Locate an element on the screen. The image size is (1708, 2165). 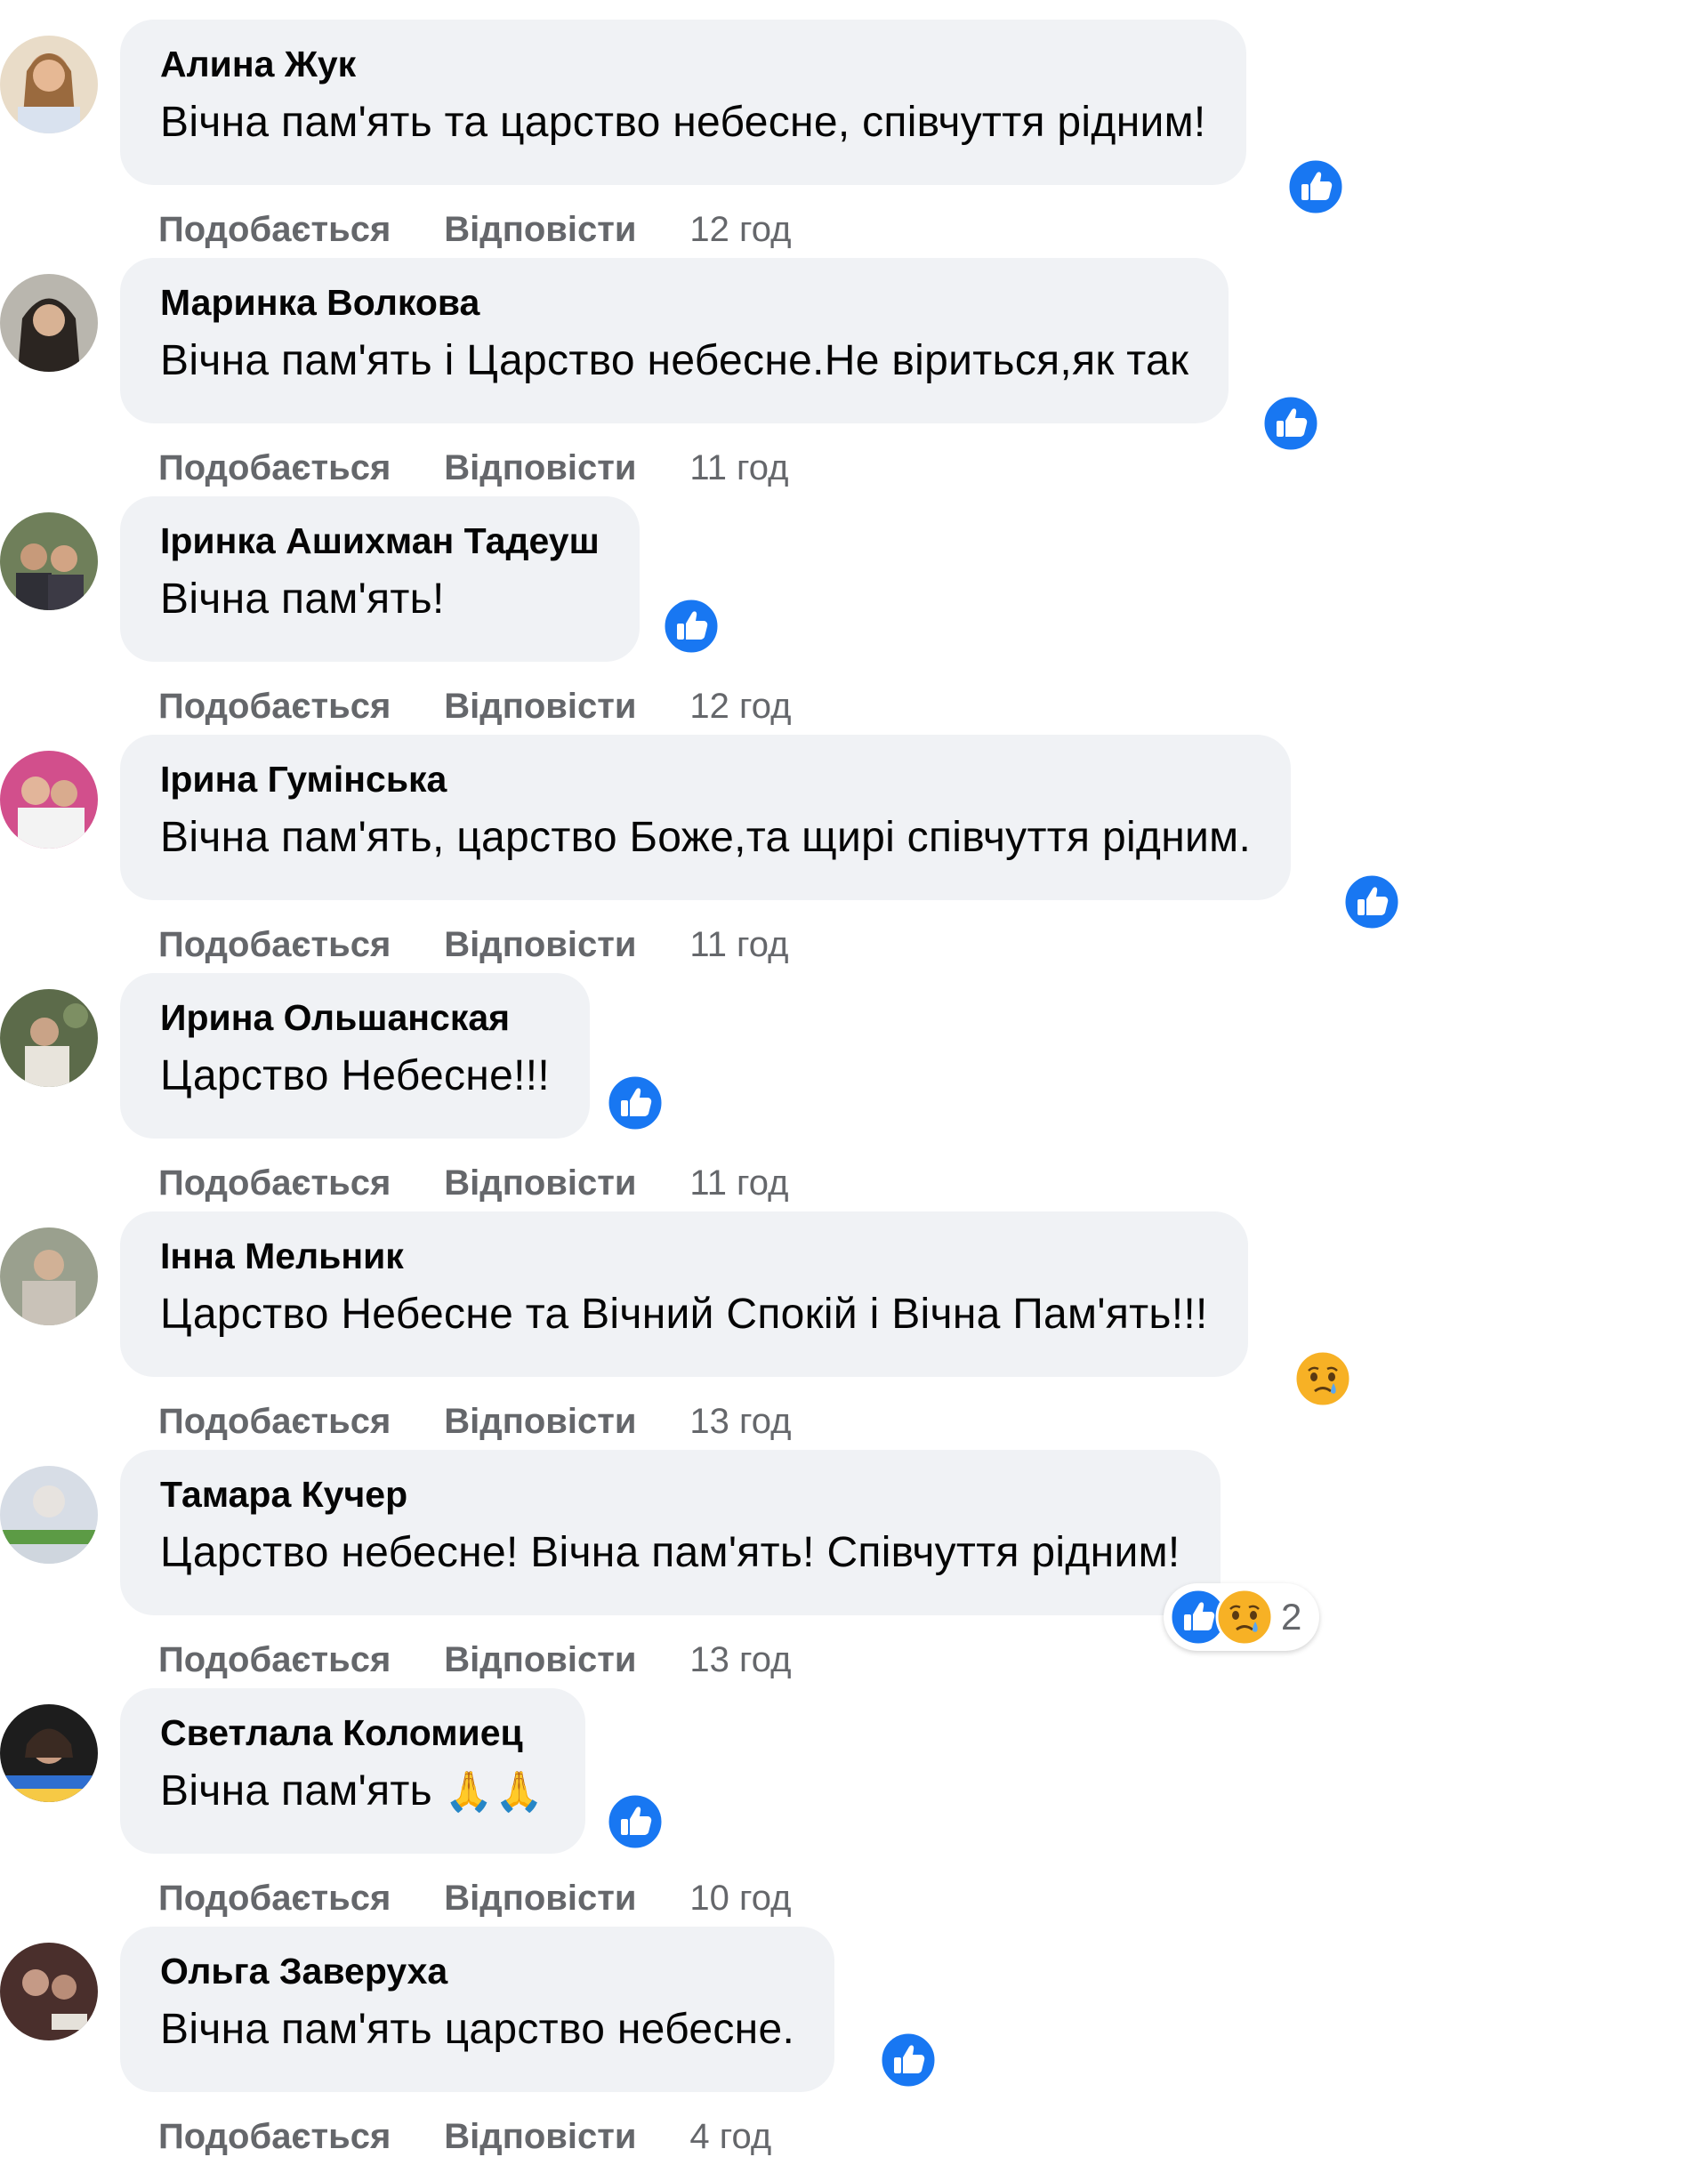
reaction-count: 2 is located at coordinates (1291, 1617).